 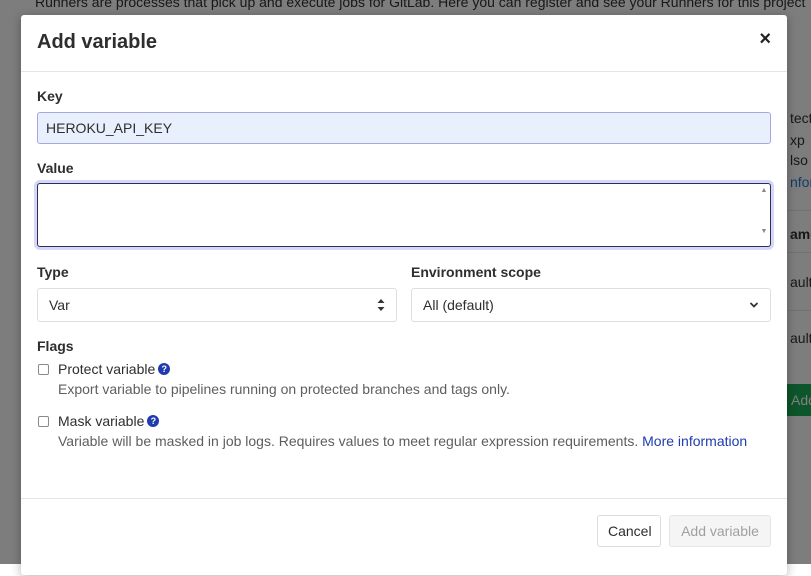 What do you see at coordinates (764, 231) in the screenshot?
I see `scroll-down-icon: ▼` at bounding box center [764, 231].